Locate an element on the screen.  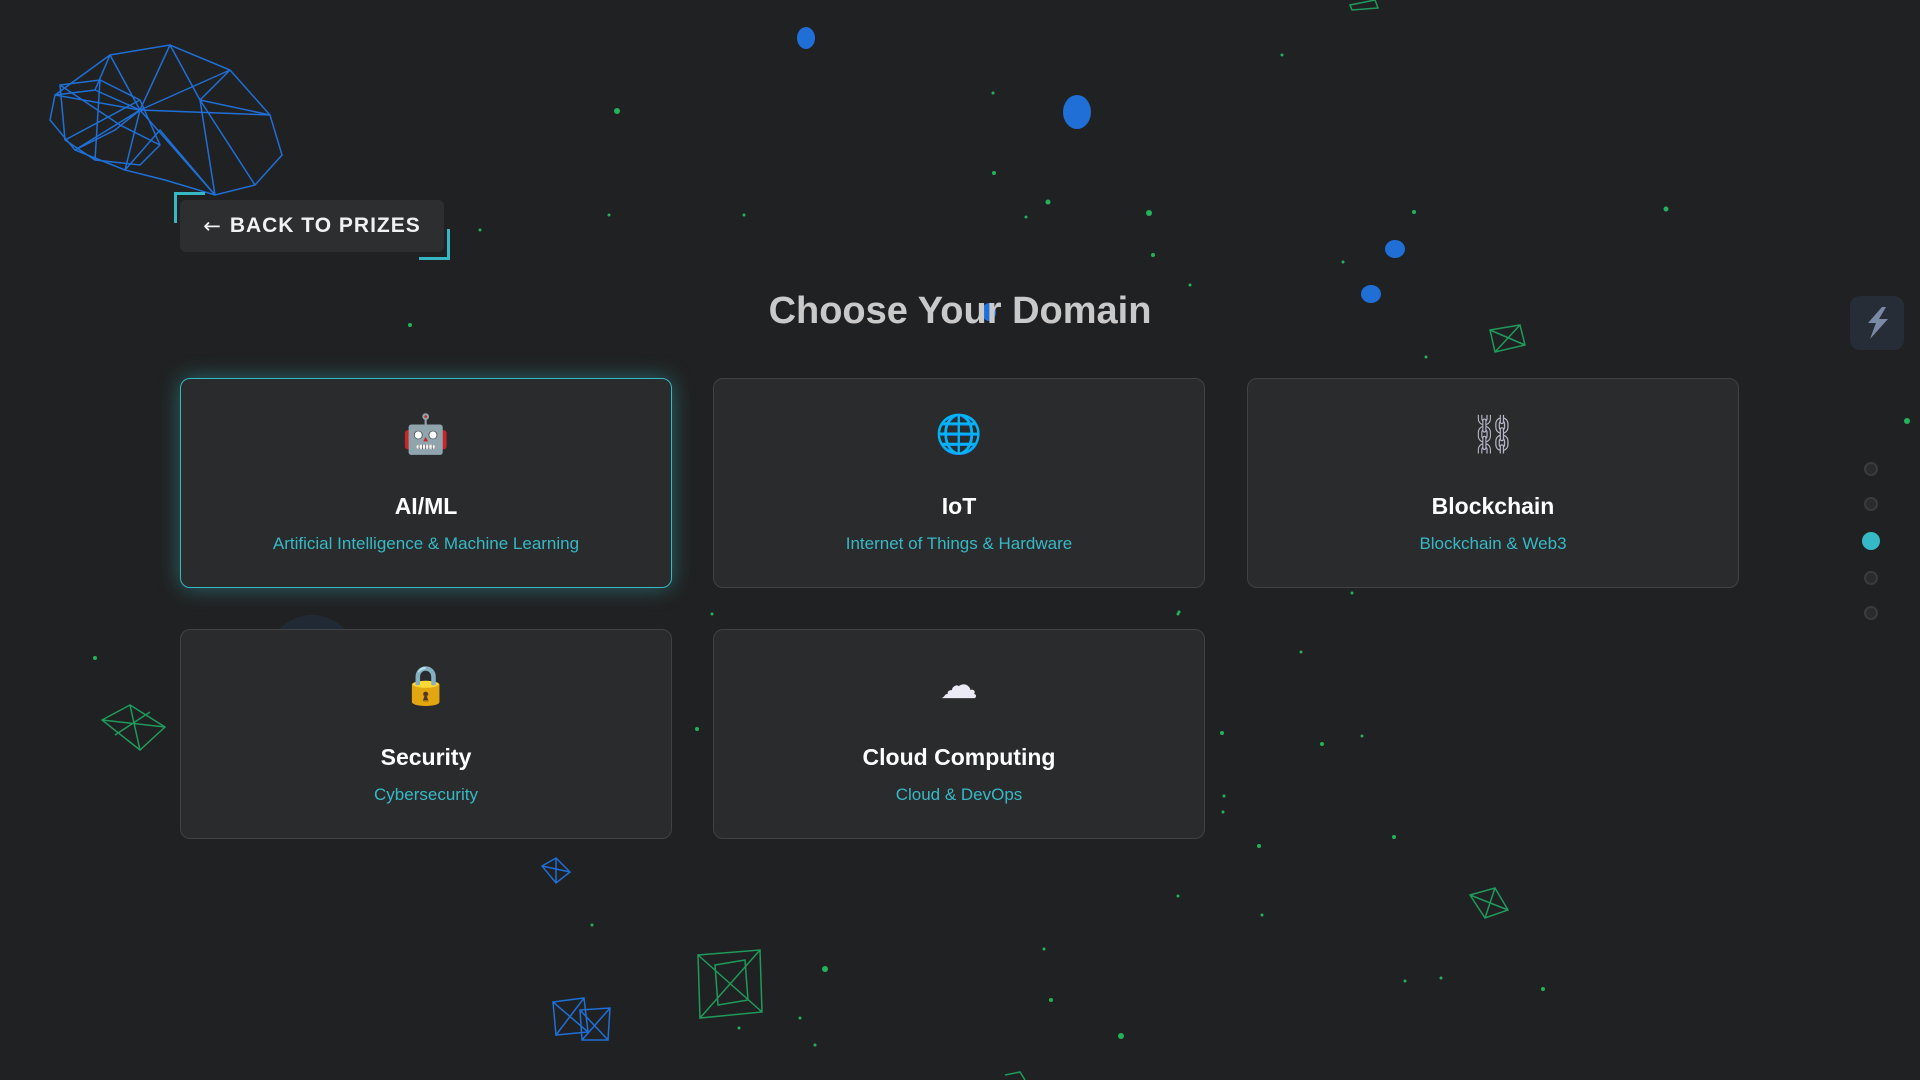
domain-name: IoT is located at coordinates (959, 506).